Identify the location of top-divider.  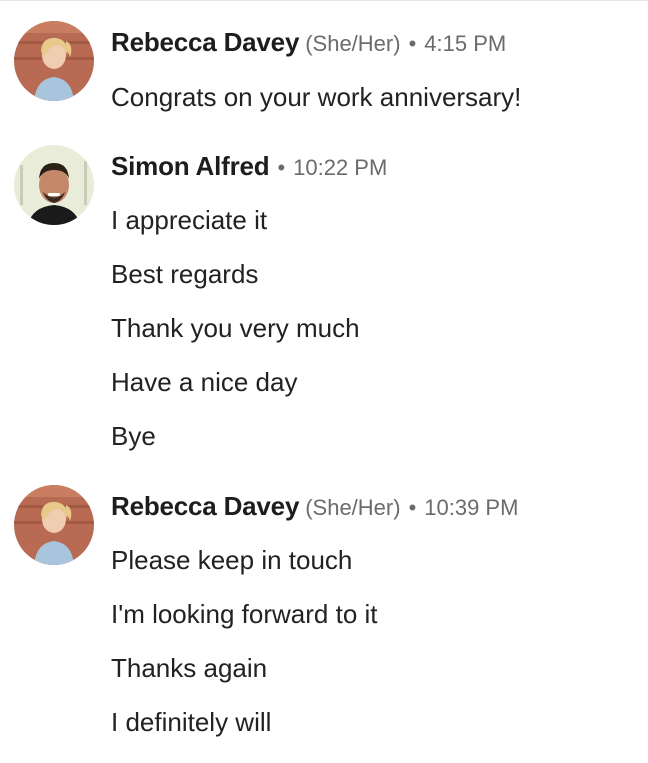
(324, 0).